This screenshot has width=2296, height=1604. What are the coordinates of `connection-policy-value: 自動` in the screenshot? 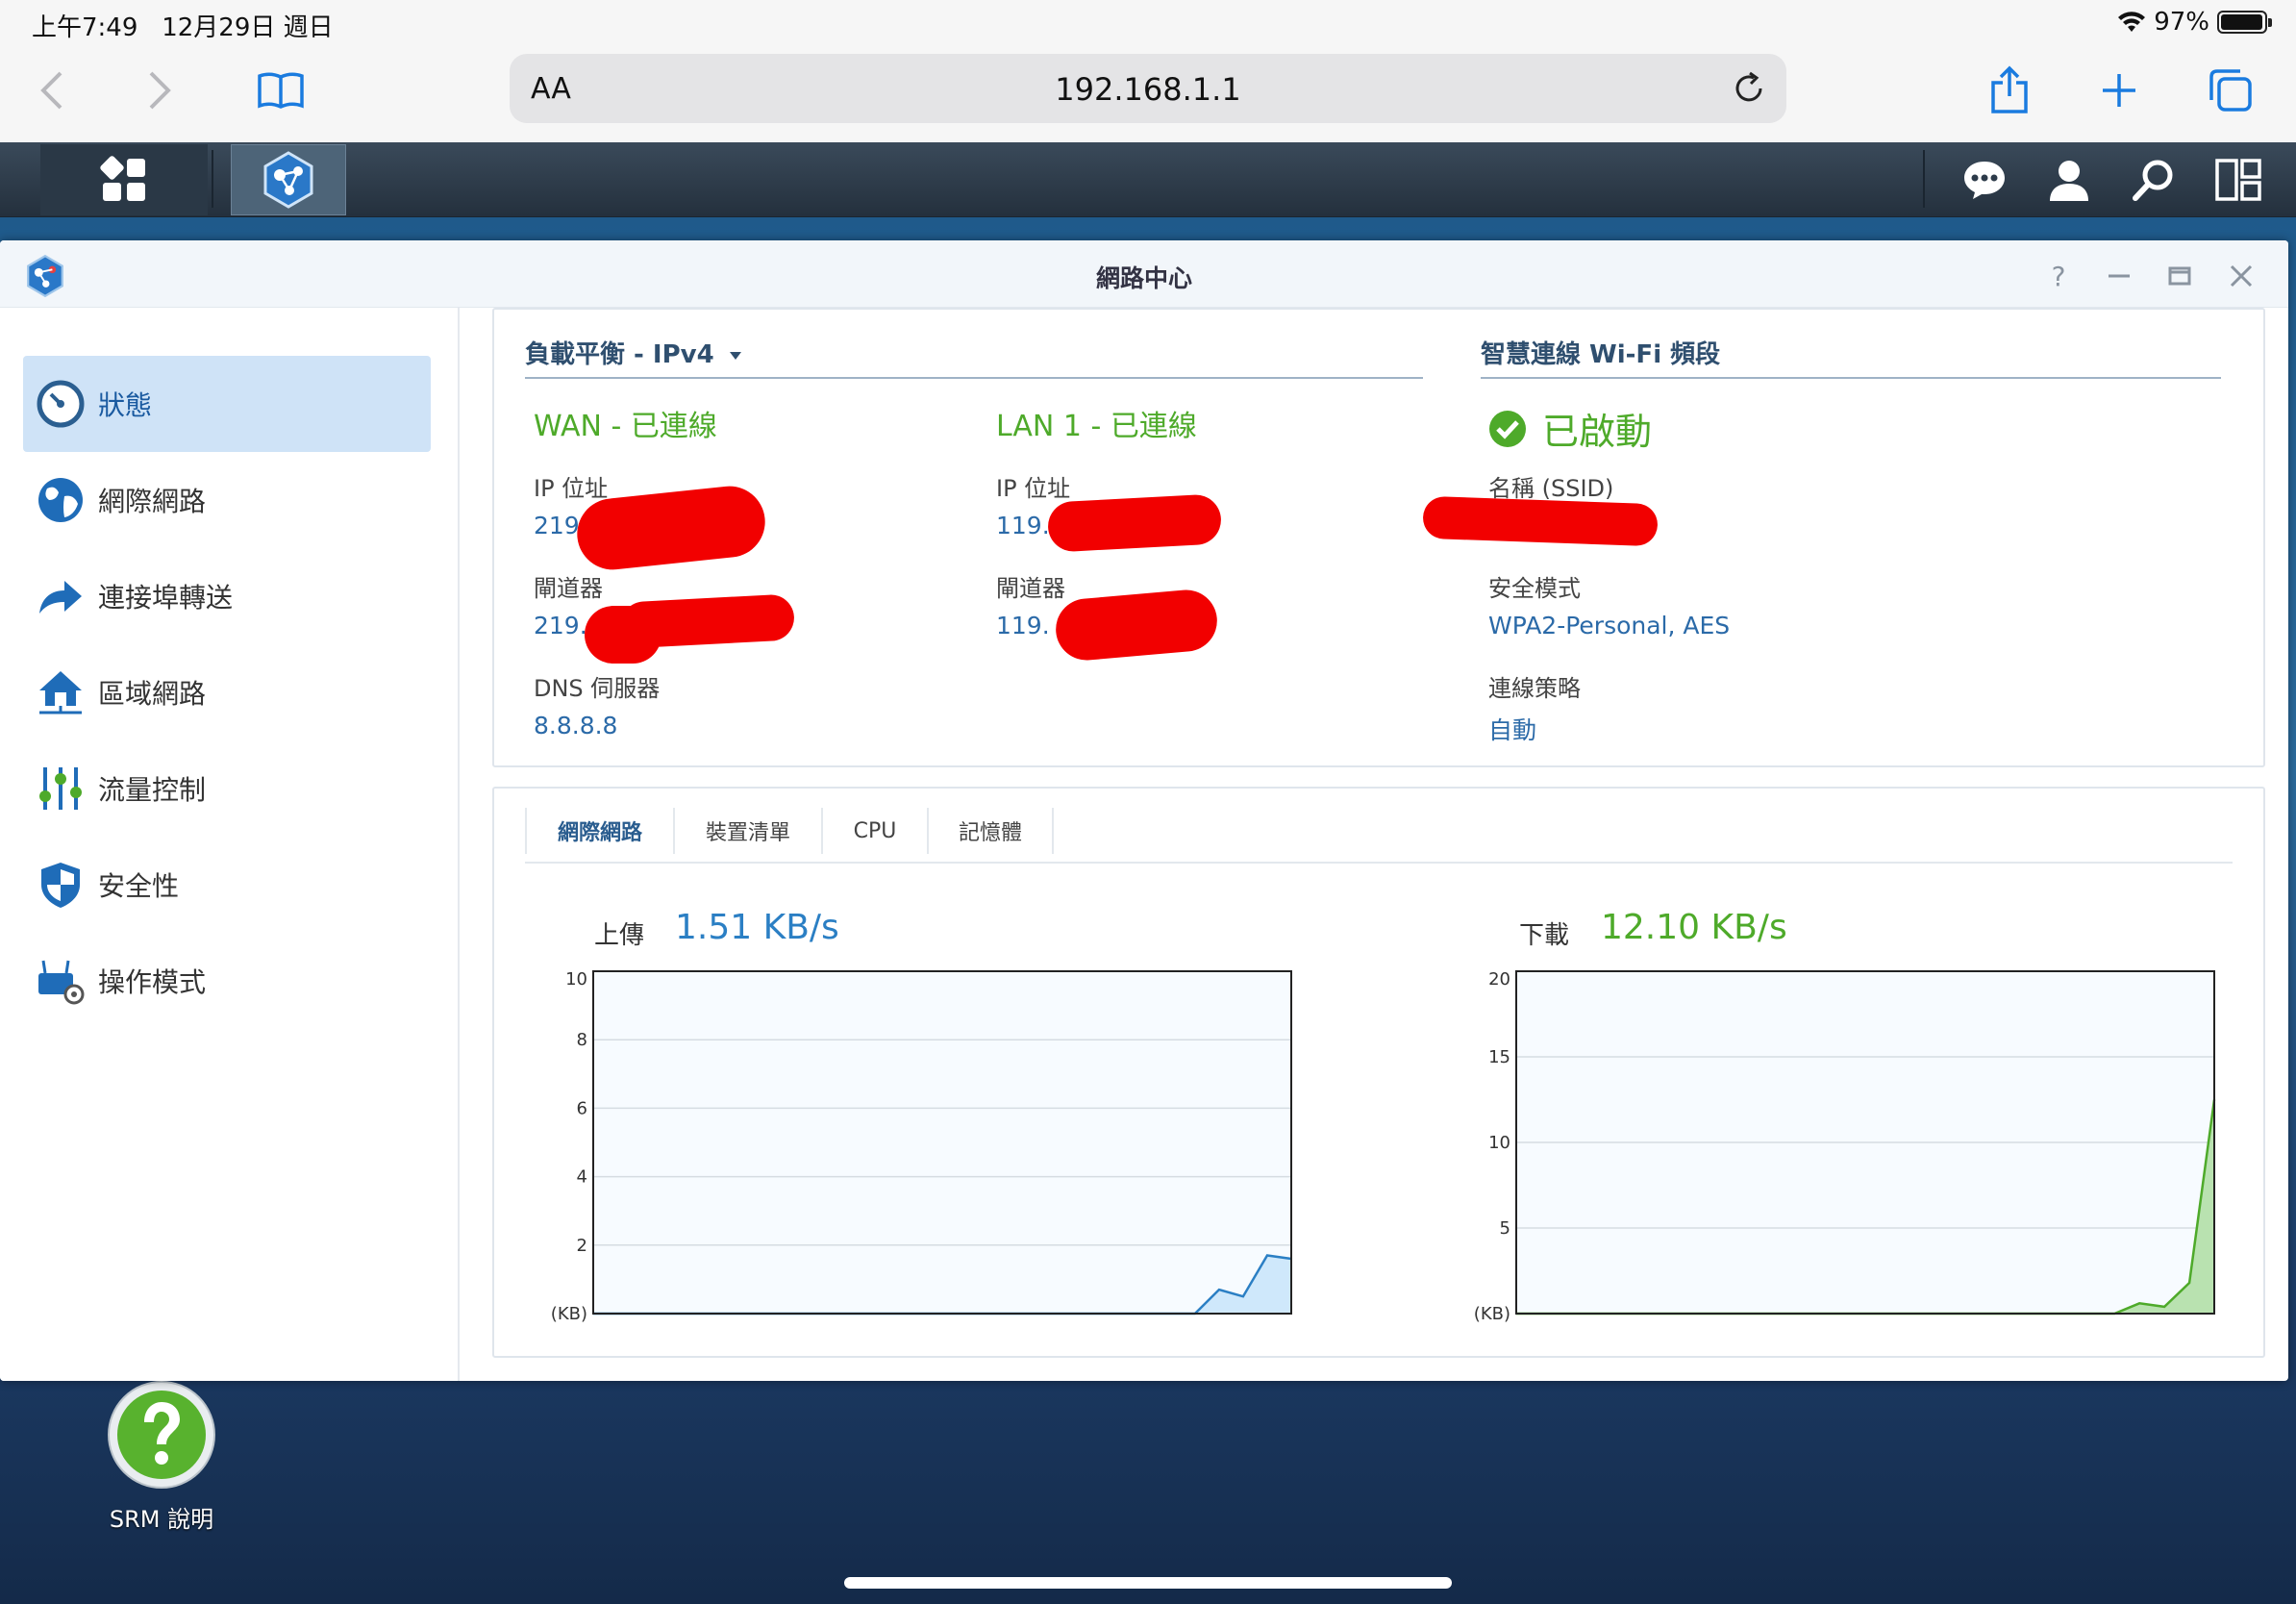 It's located at (1512, 730).